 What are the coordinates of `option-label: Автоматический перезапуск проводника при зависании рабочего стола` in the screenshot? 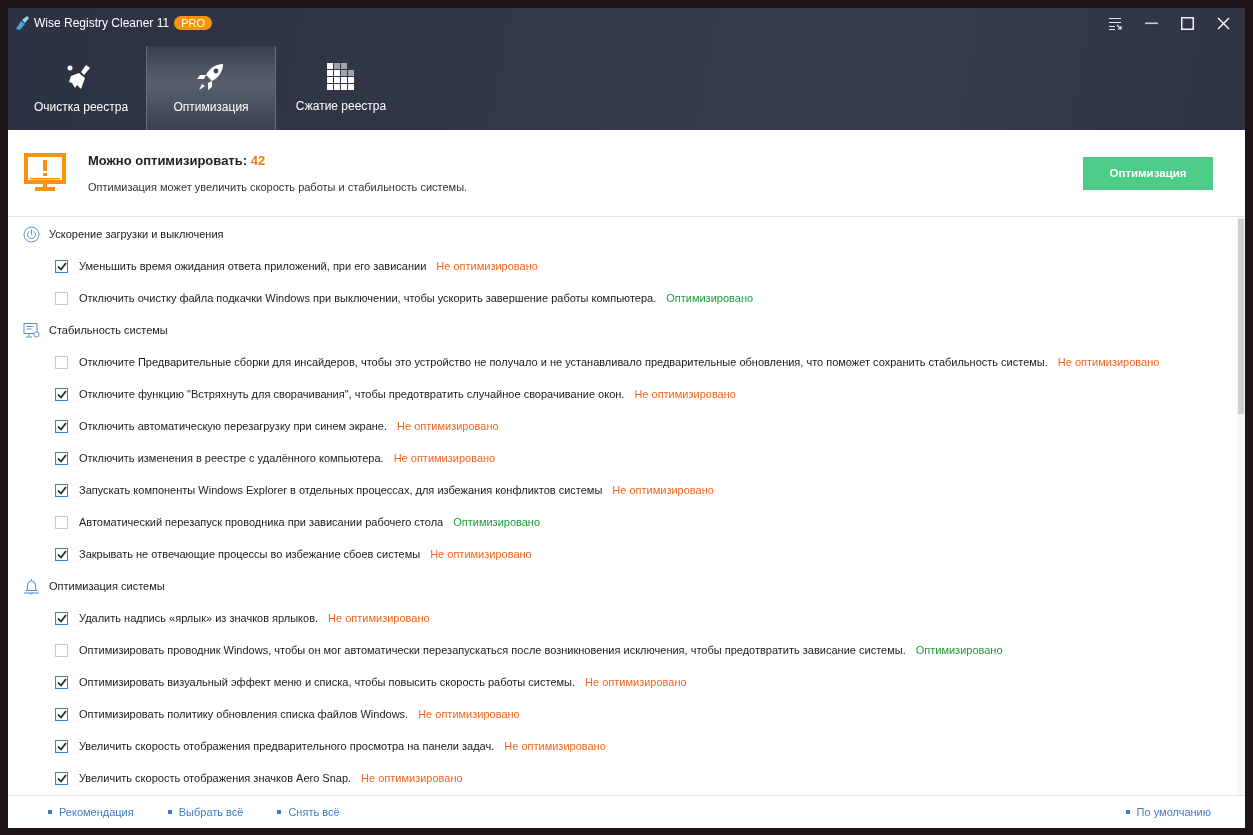 It's located at (261, 522).